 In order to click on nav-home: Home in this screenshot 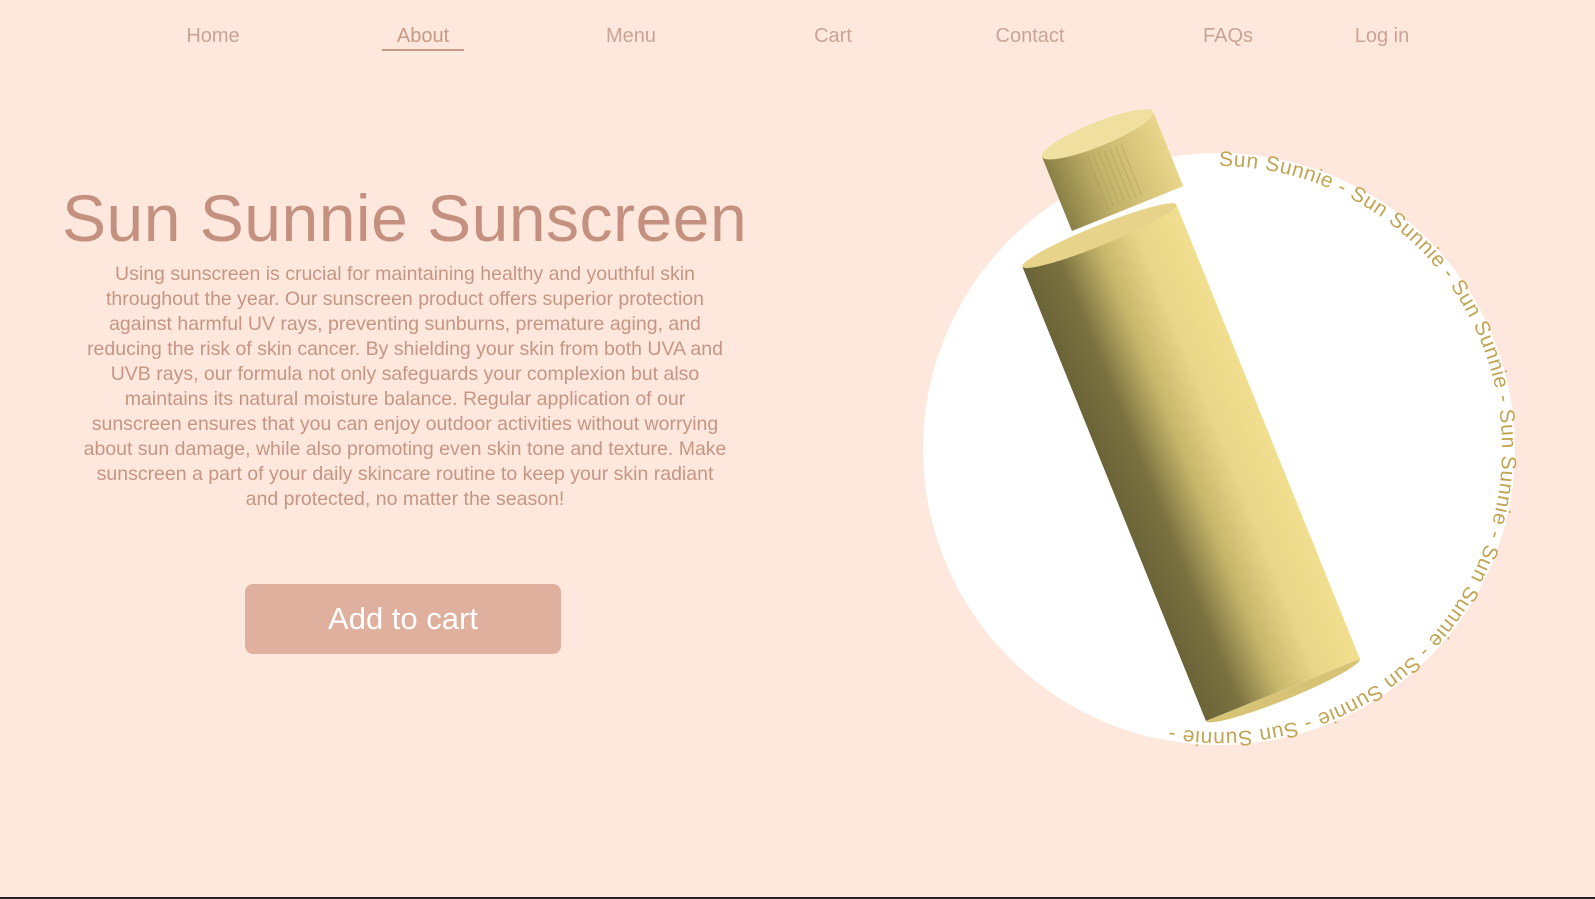, I will do `click(212, 36)`.